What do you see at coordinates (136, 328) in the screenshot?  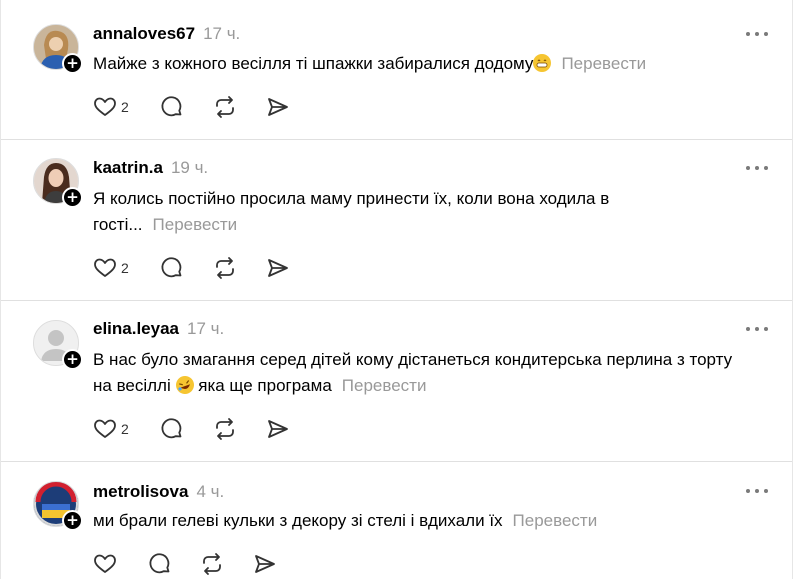 I see `username: elina.leyaa` at bounding box center [136, 328].